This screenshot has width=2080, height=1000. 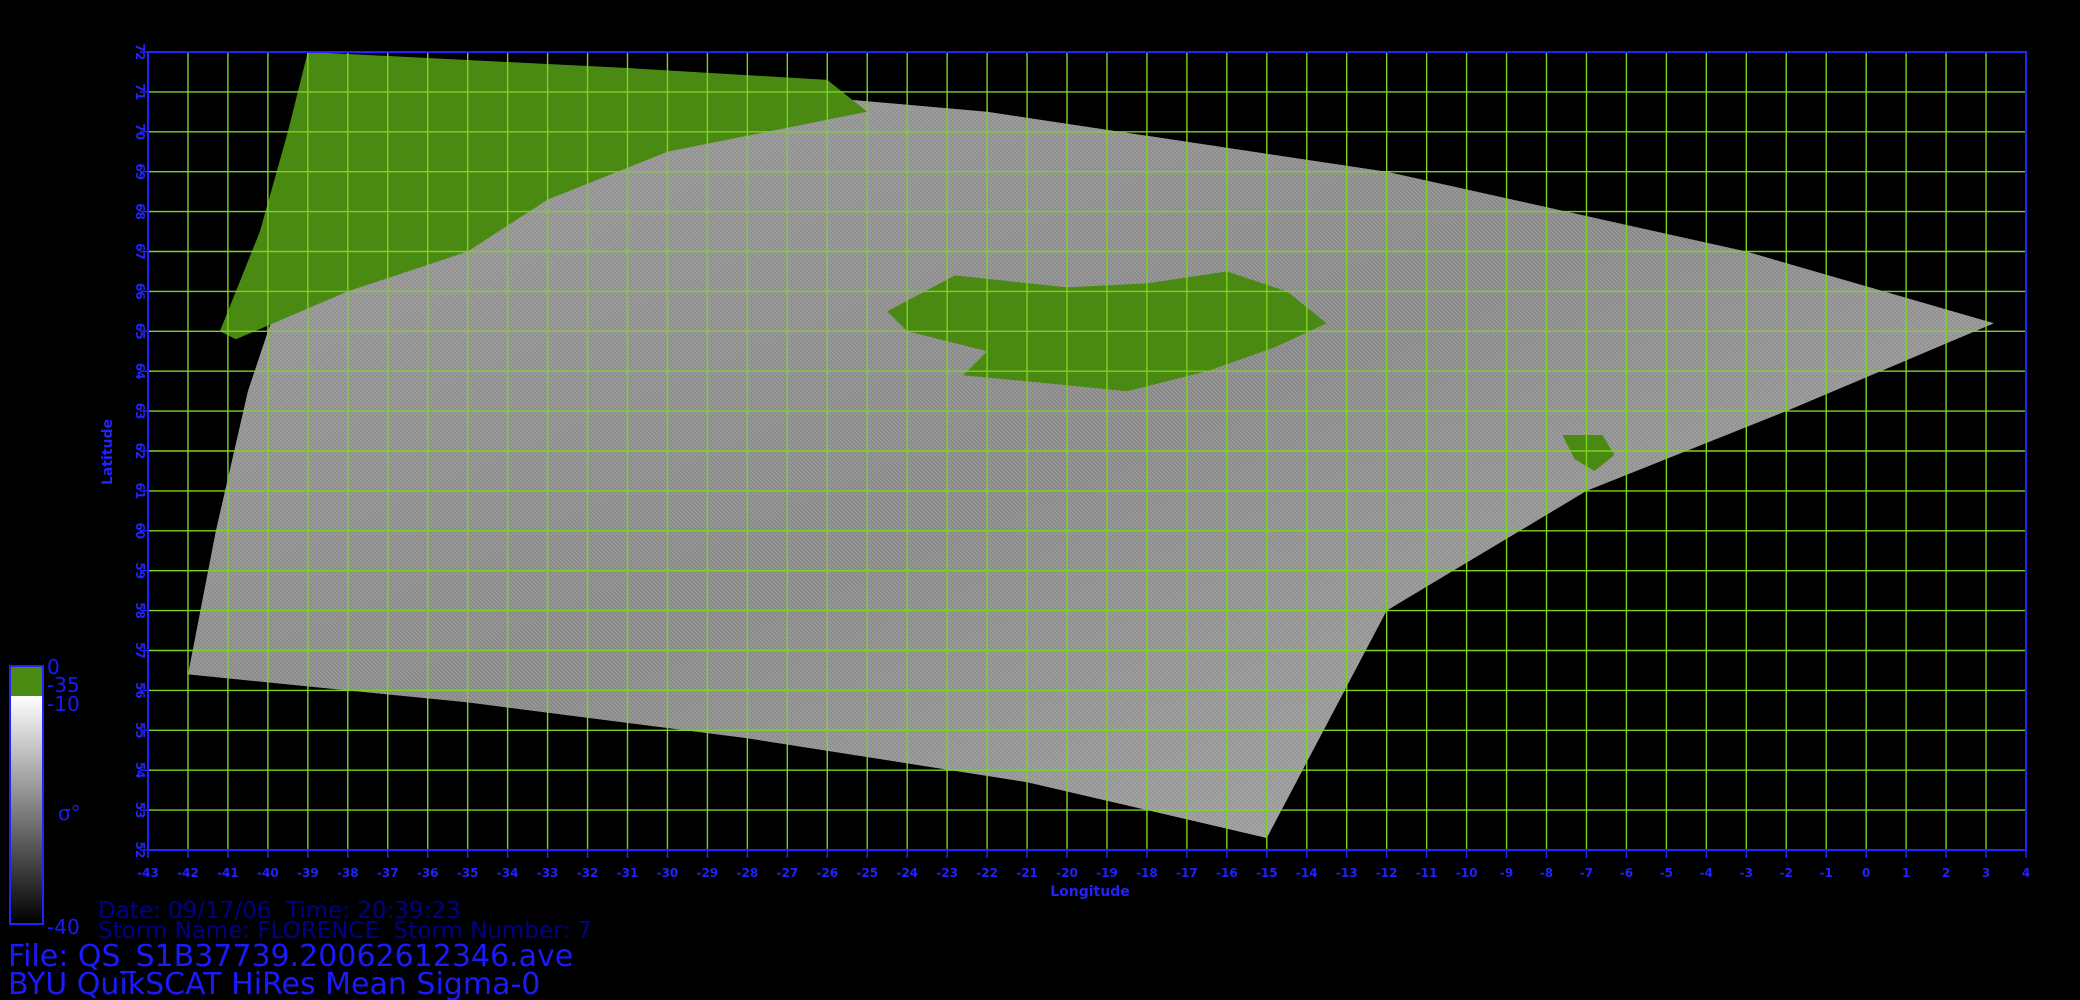 I want to click on colorbar-bottom-value: -40, so click(x=63, y=927).